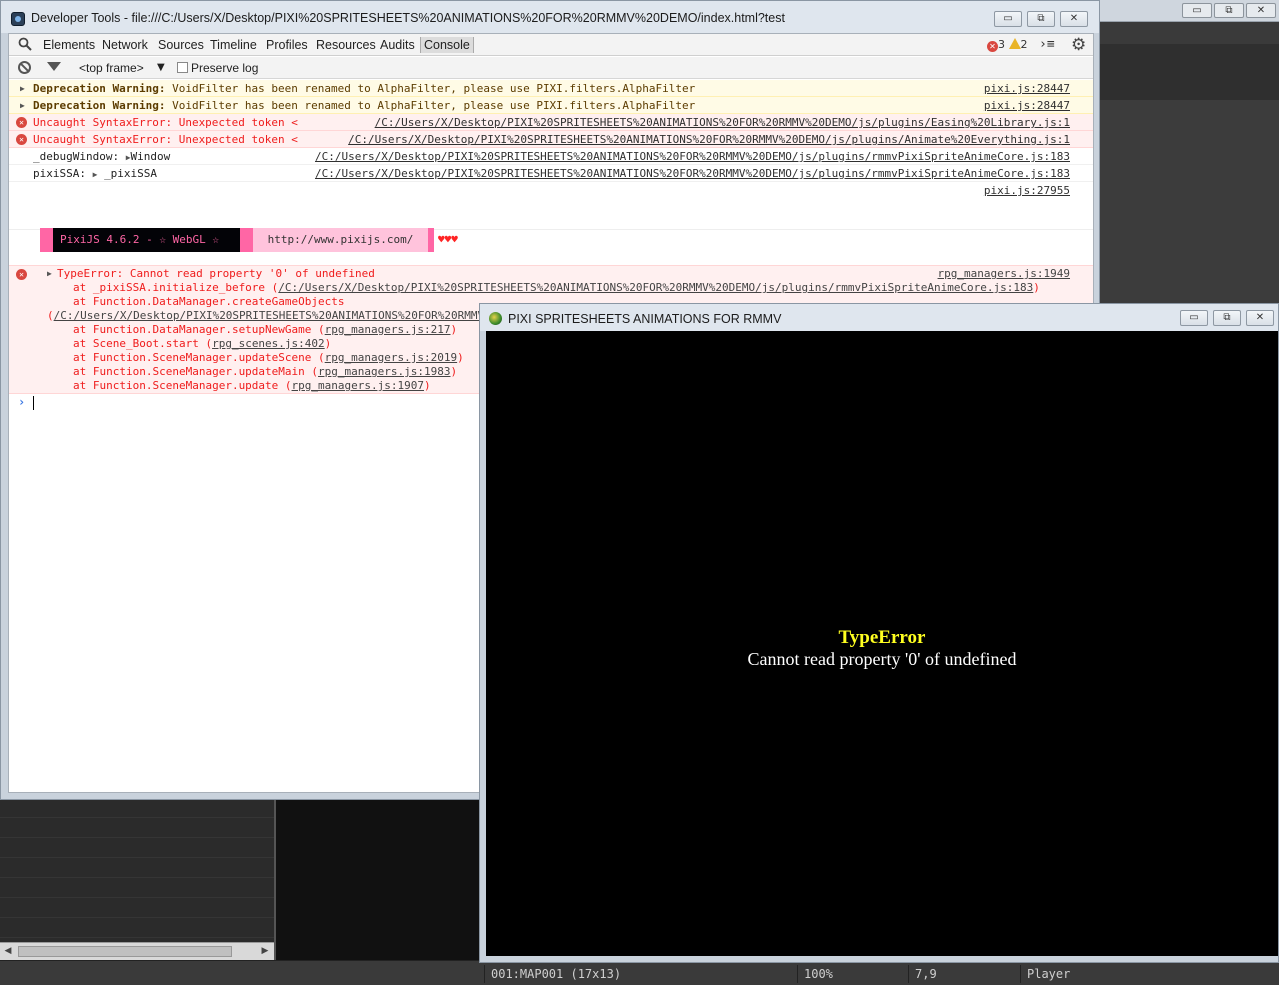 This screenshot has width=1279, height=985. What do you see at coordinates (1189, 72) in the screenshot?
I see `editor-panel` at bounding box center [1189, 72].